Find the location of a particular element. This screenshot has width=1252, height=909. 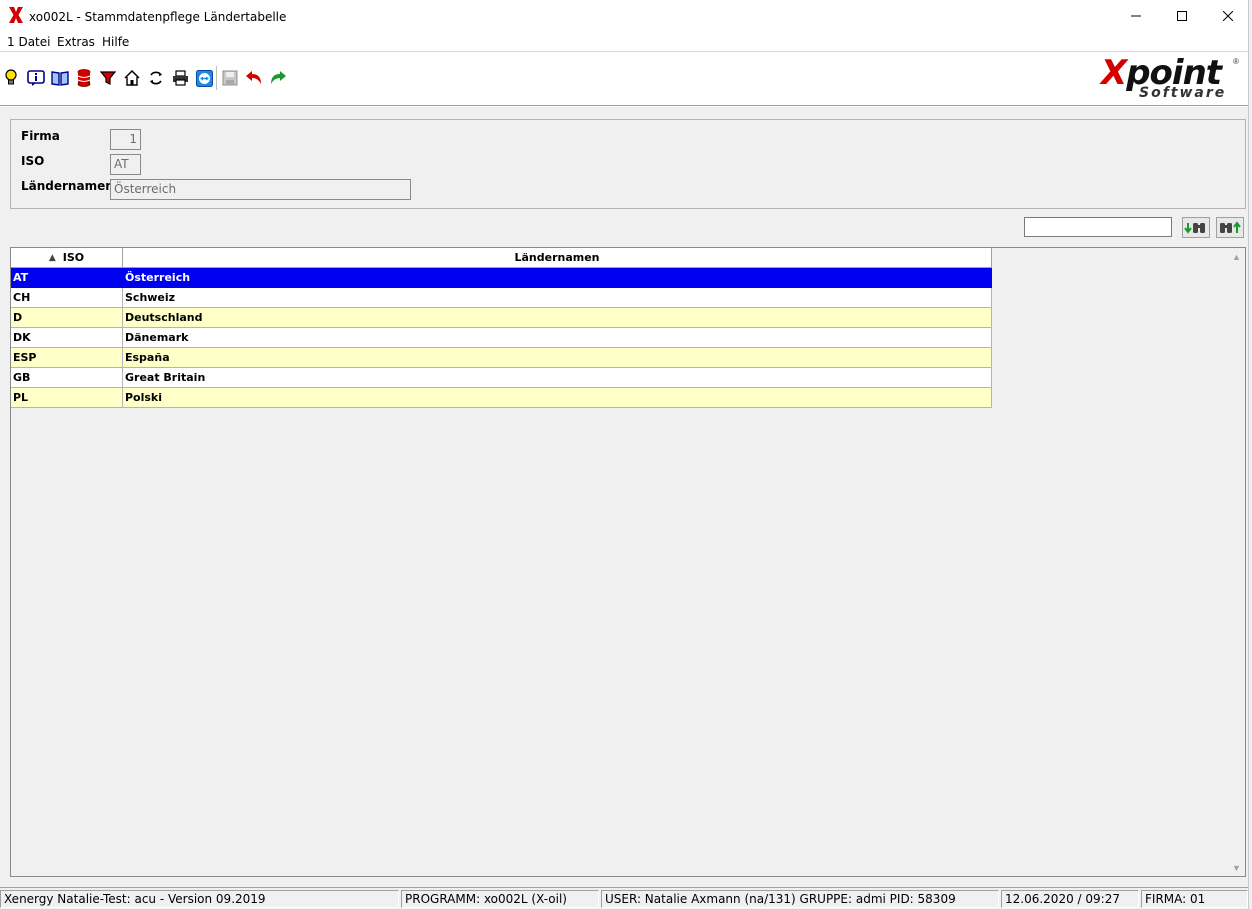

sort-ascending-icon: ▲ is located at coordinates (52, 257).